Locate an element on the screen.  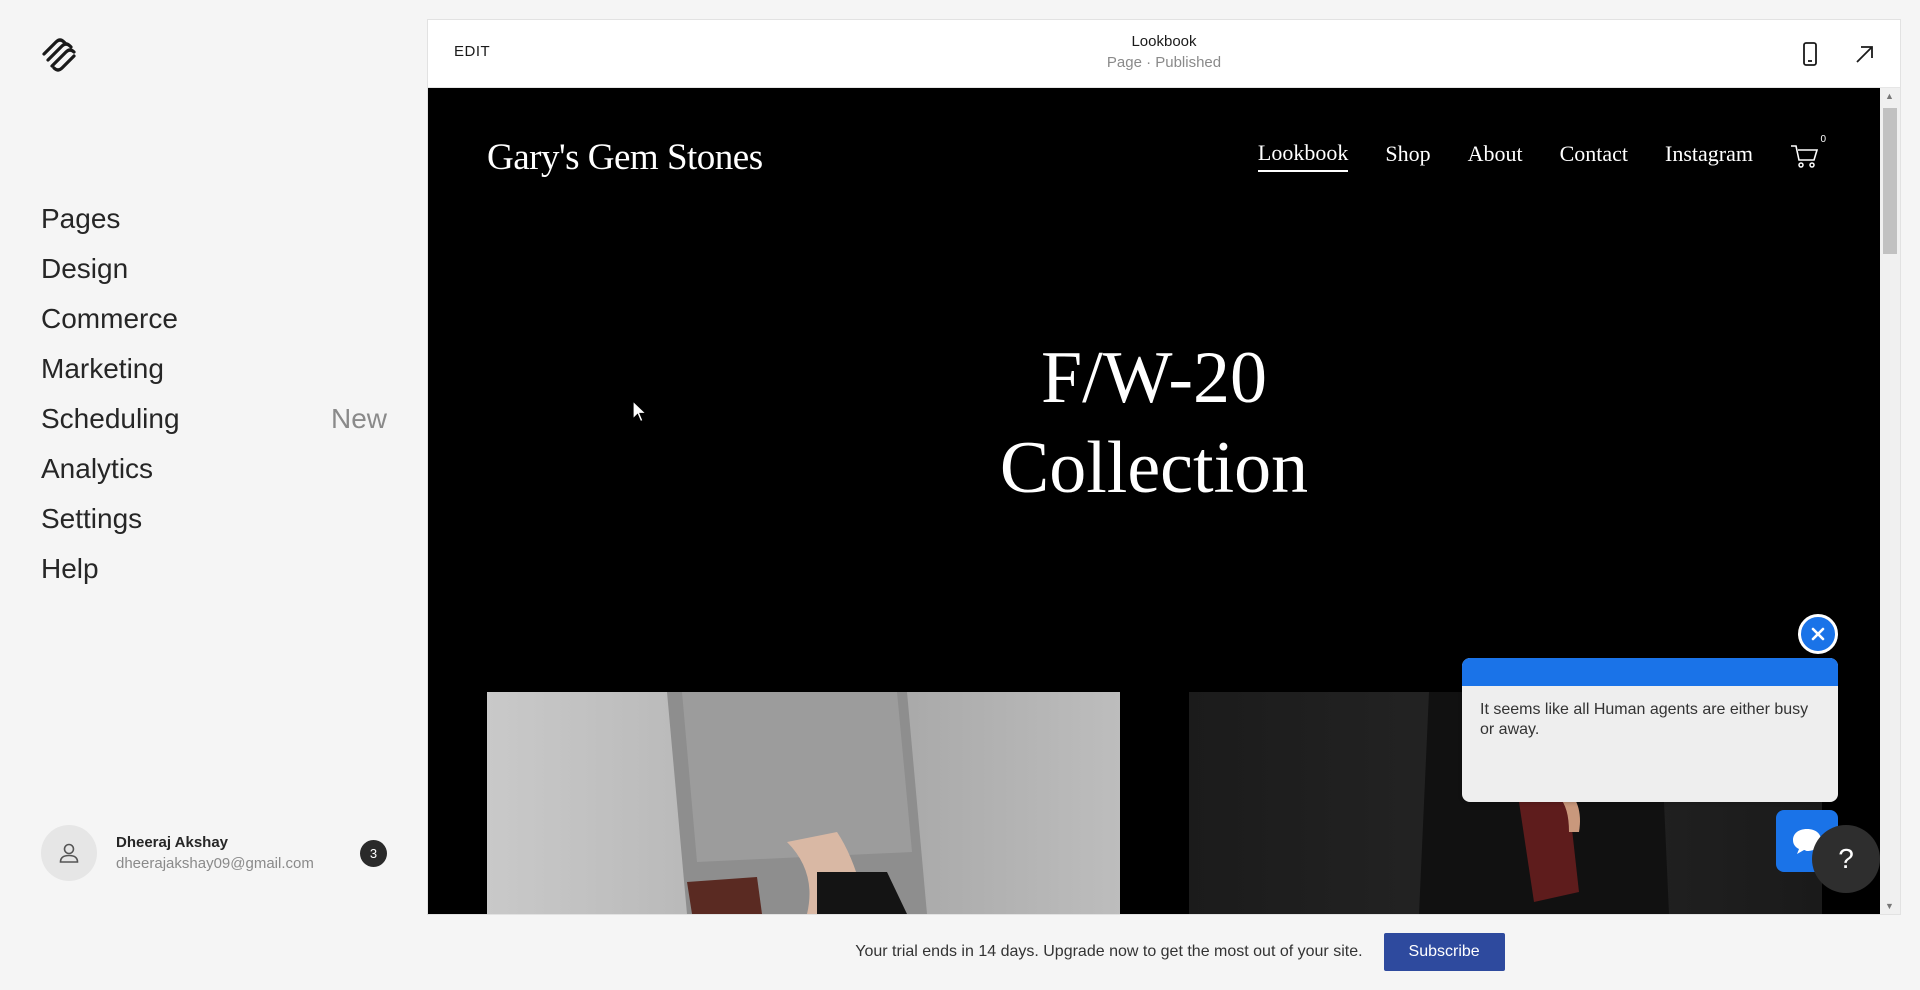
scroll-thumb is located at coordinates (1890, 181).